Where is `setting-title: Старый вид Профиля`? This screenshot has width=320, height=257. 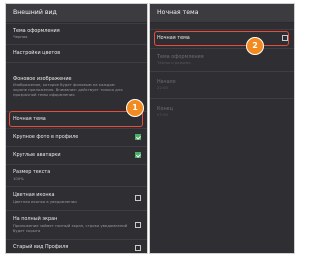 setting-title: Старый вид Профиля is located at coordinates (41, 247).